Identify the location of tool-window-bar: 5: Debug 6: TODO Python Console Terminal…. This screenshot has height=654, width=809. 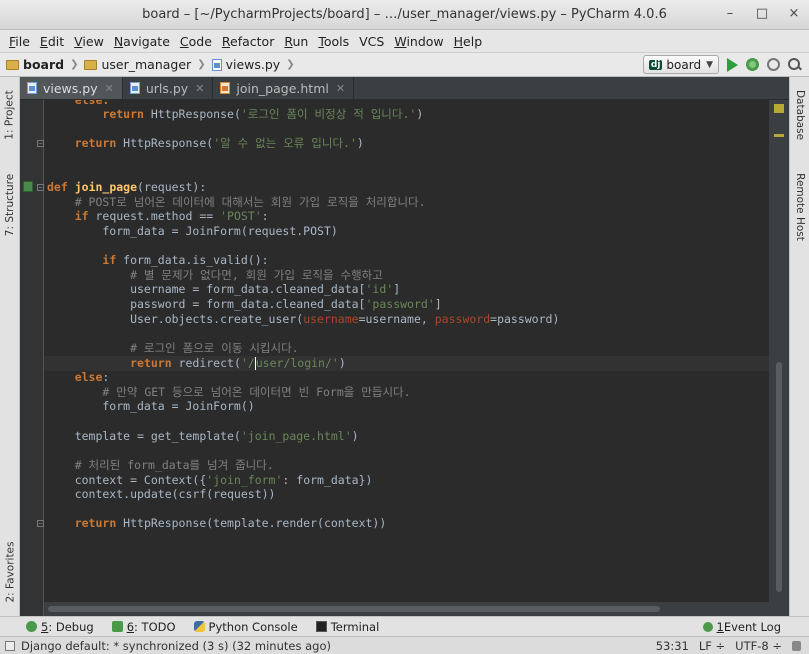
(404, 626).